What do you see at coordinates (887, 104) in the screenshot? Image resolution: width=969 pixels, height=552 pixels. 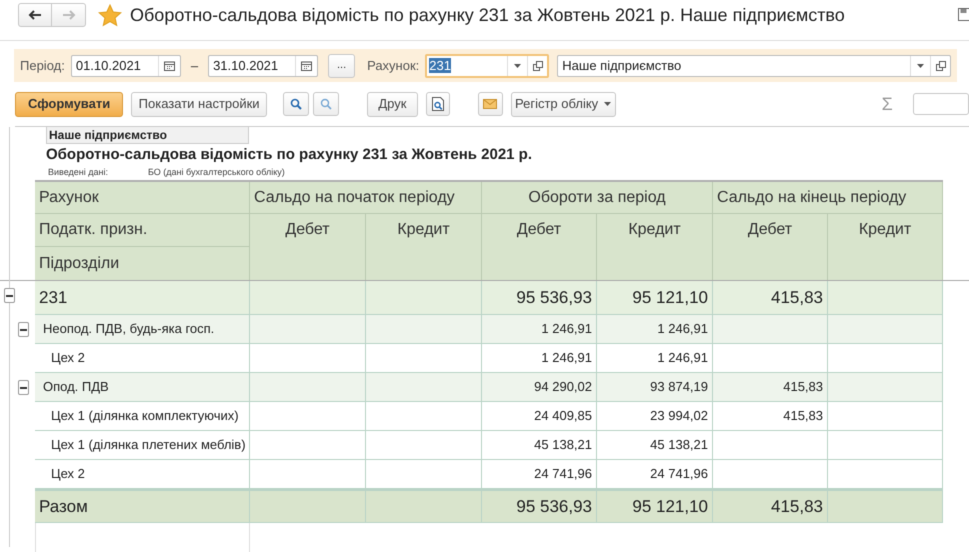 I see `sum-label: Σ` at bounding box center [887, 104].